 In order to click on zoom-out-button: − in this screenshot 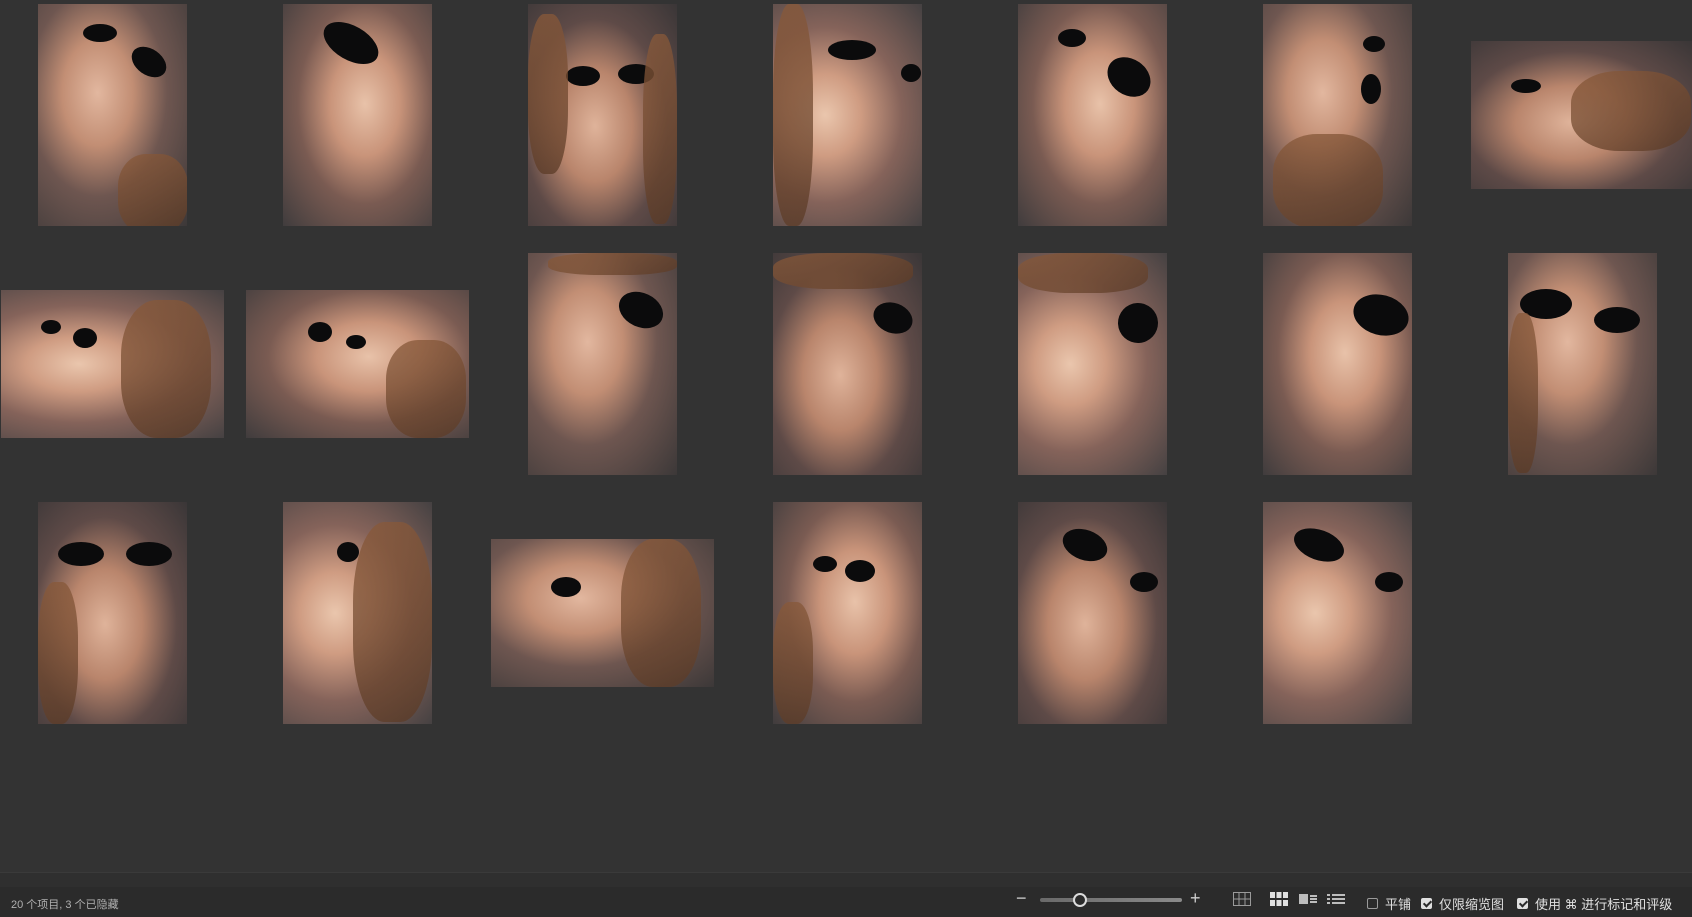, I will do `click(1021, 898)`.